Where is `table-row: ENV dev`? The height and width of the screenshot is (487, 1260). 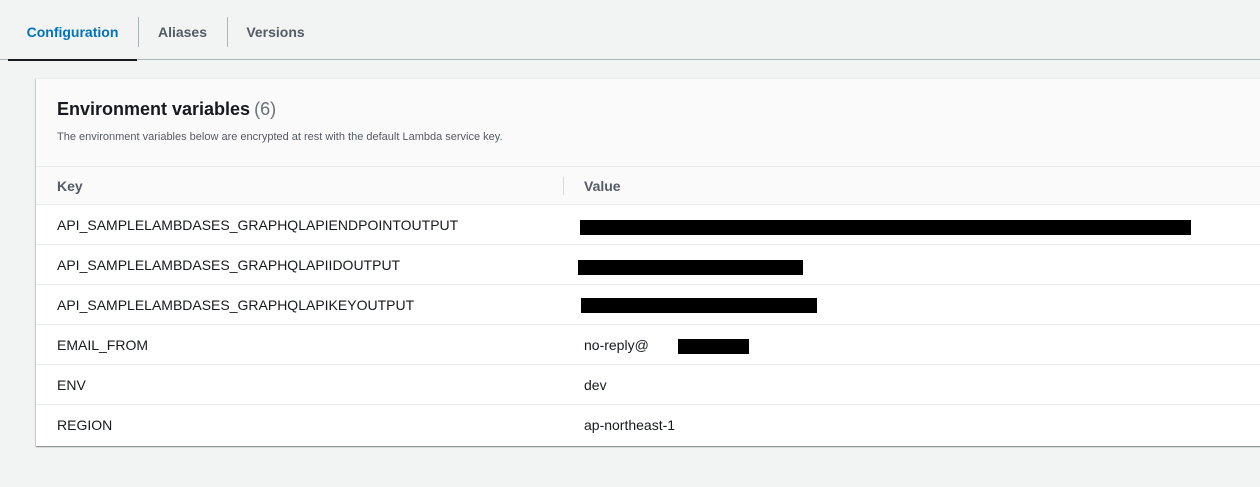 table-row: ENV dev is located at coordinates (648, 385).